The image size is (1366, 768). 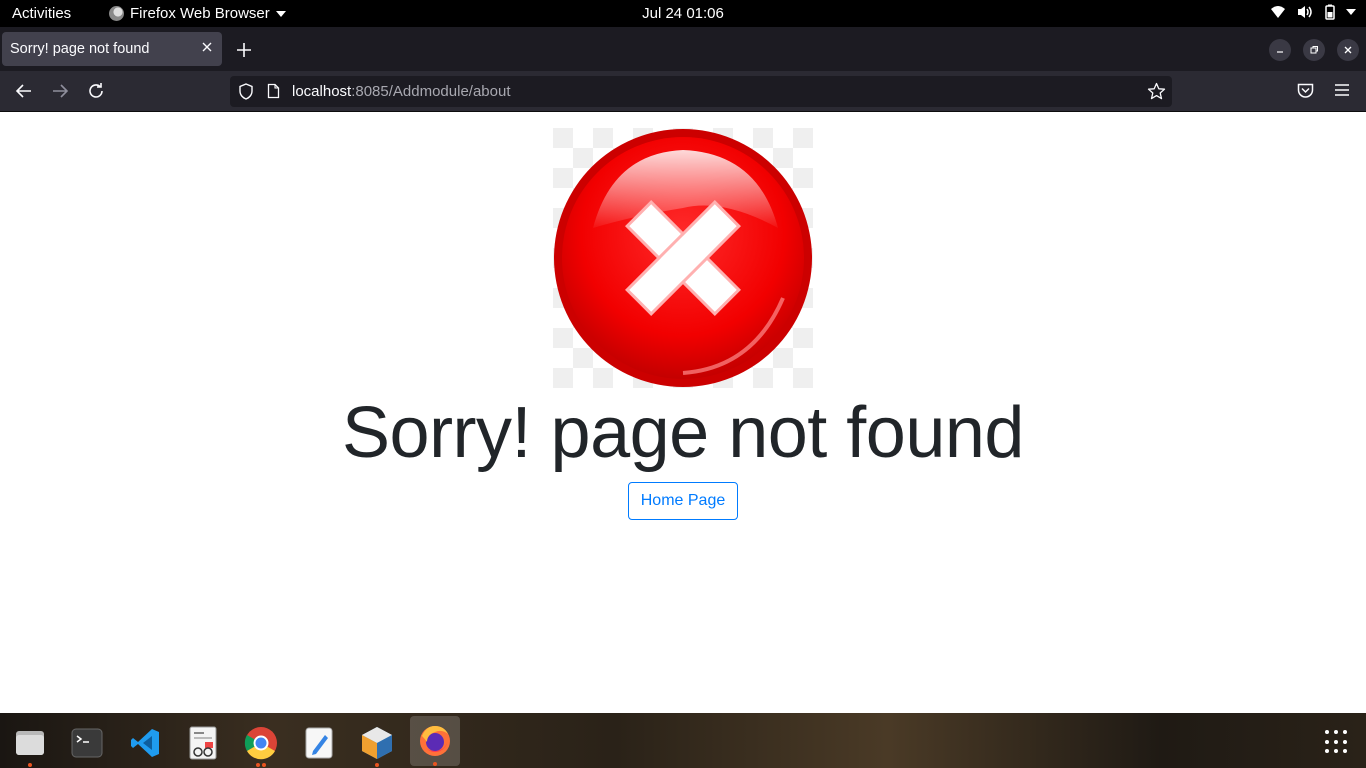 I want to click on restore-icon, so click(x=1314, y=50).